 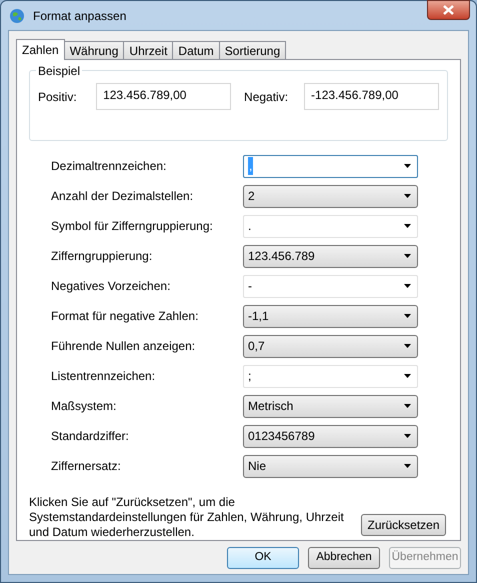 I want to click on setting-label: Symbol für Zifferngruppierung:, so click(x=132, y=226).